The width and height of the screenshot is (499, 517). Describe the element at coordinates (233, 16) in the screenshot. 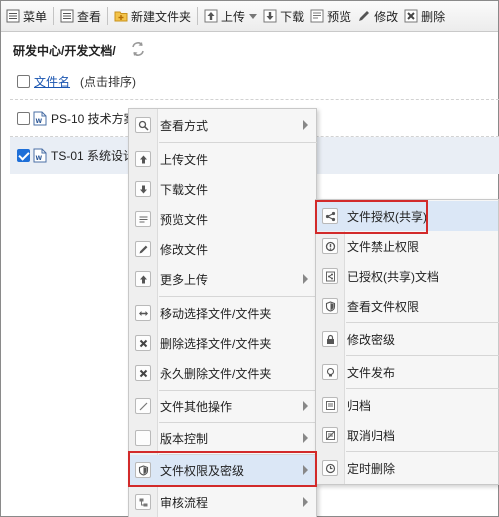

I see `upload-label: 上传` at that location.